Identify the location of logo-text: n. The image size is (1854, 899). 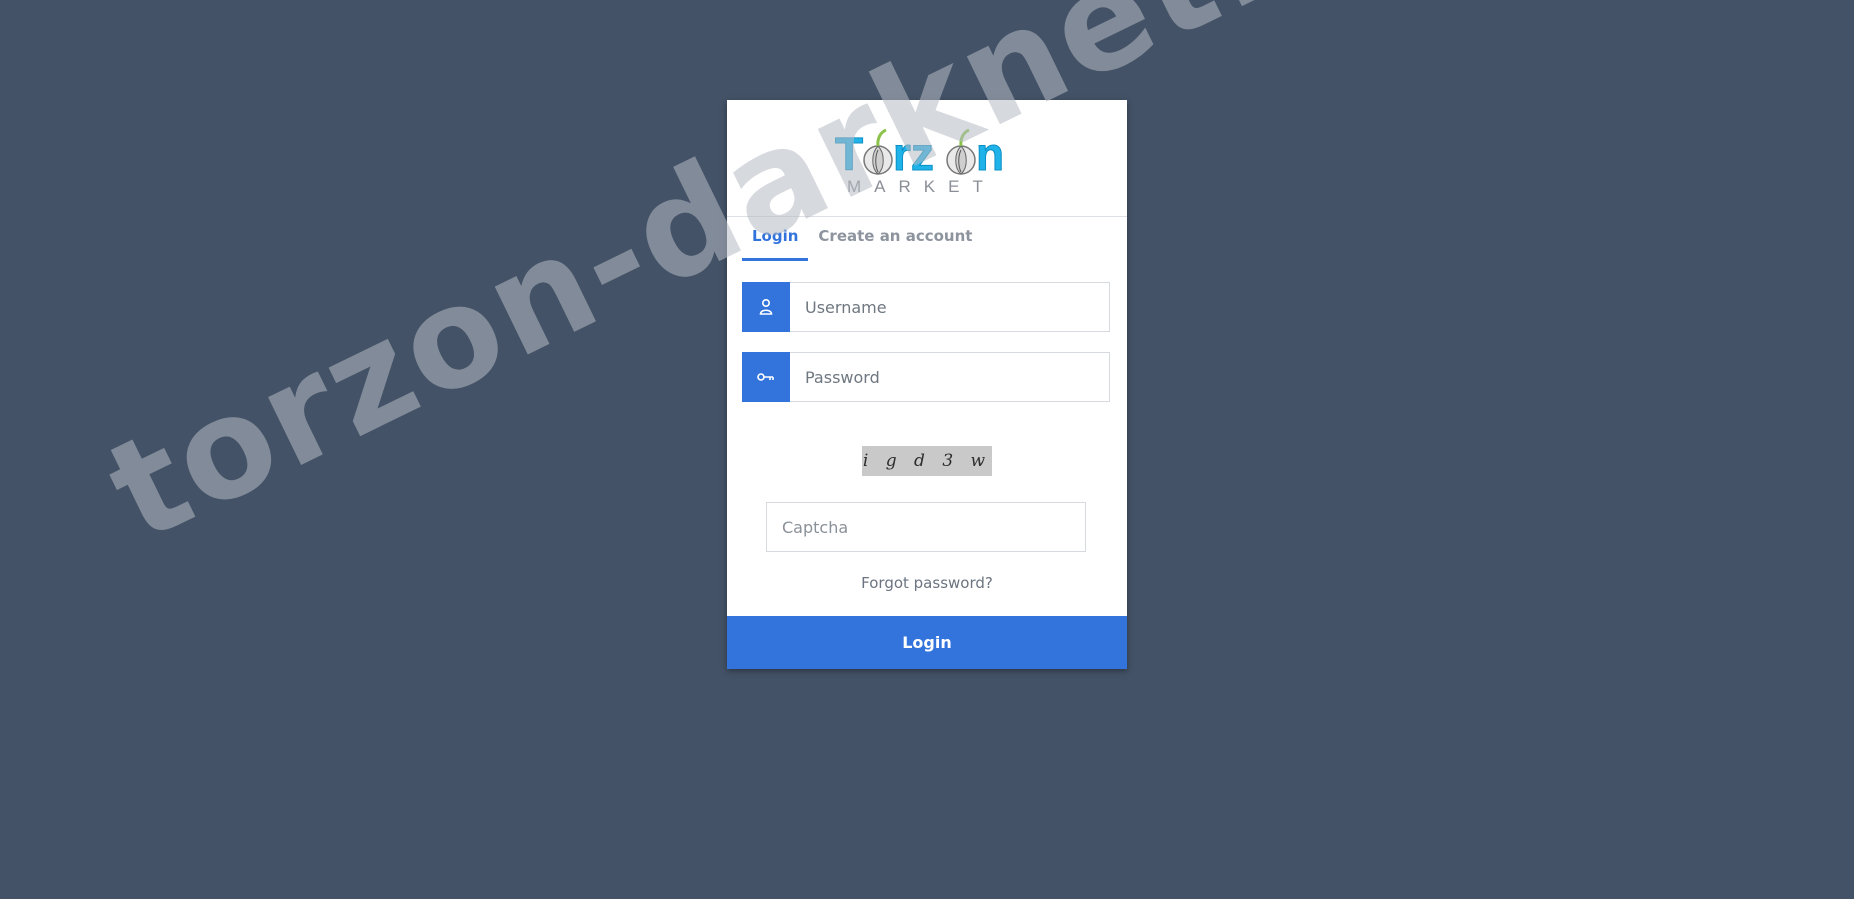
(990, 154).